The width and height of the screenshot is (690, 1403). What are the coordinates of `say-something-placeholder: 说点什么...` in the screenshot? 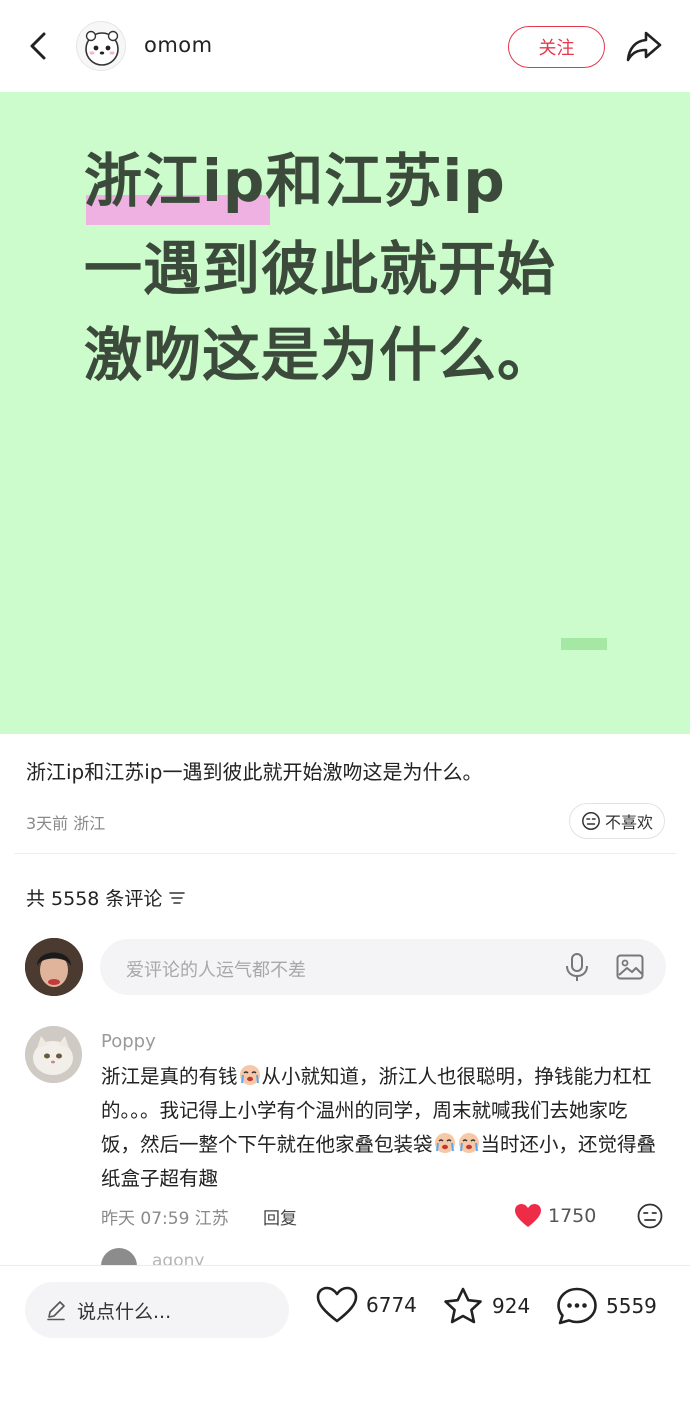 It's located at (124, 1311).